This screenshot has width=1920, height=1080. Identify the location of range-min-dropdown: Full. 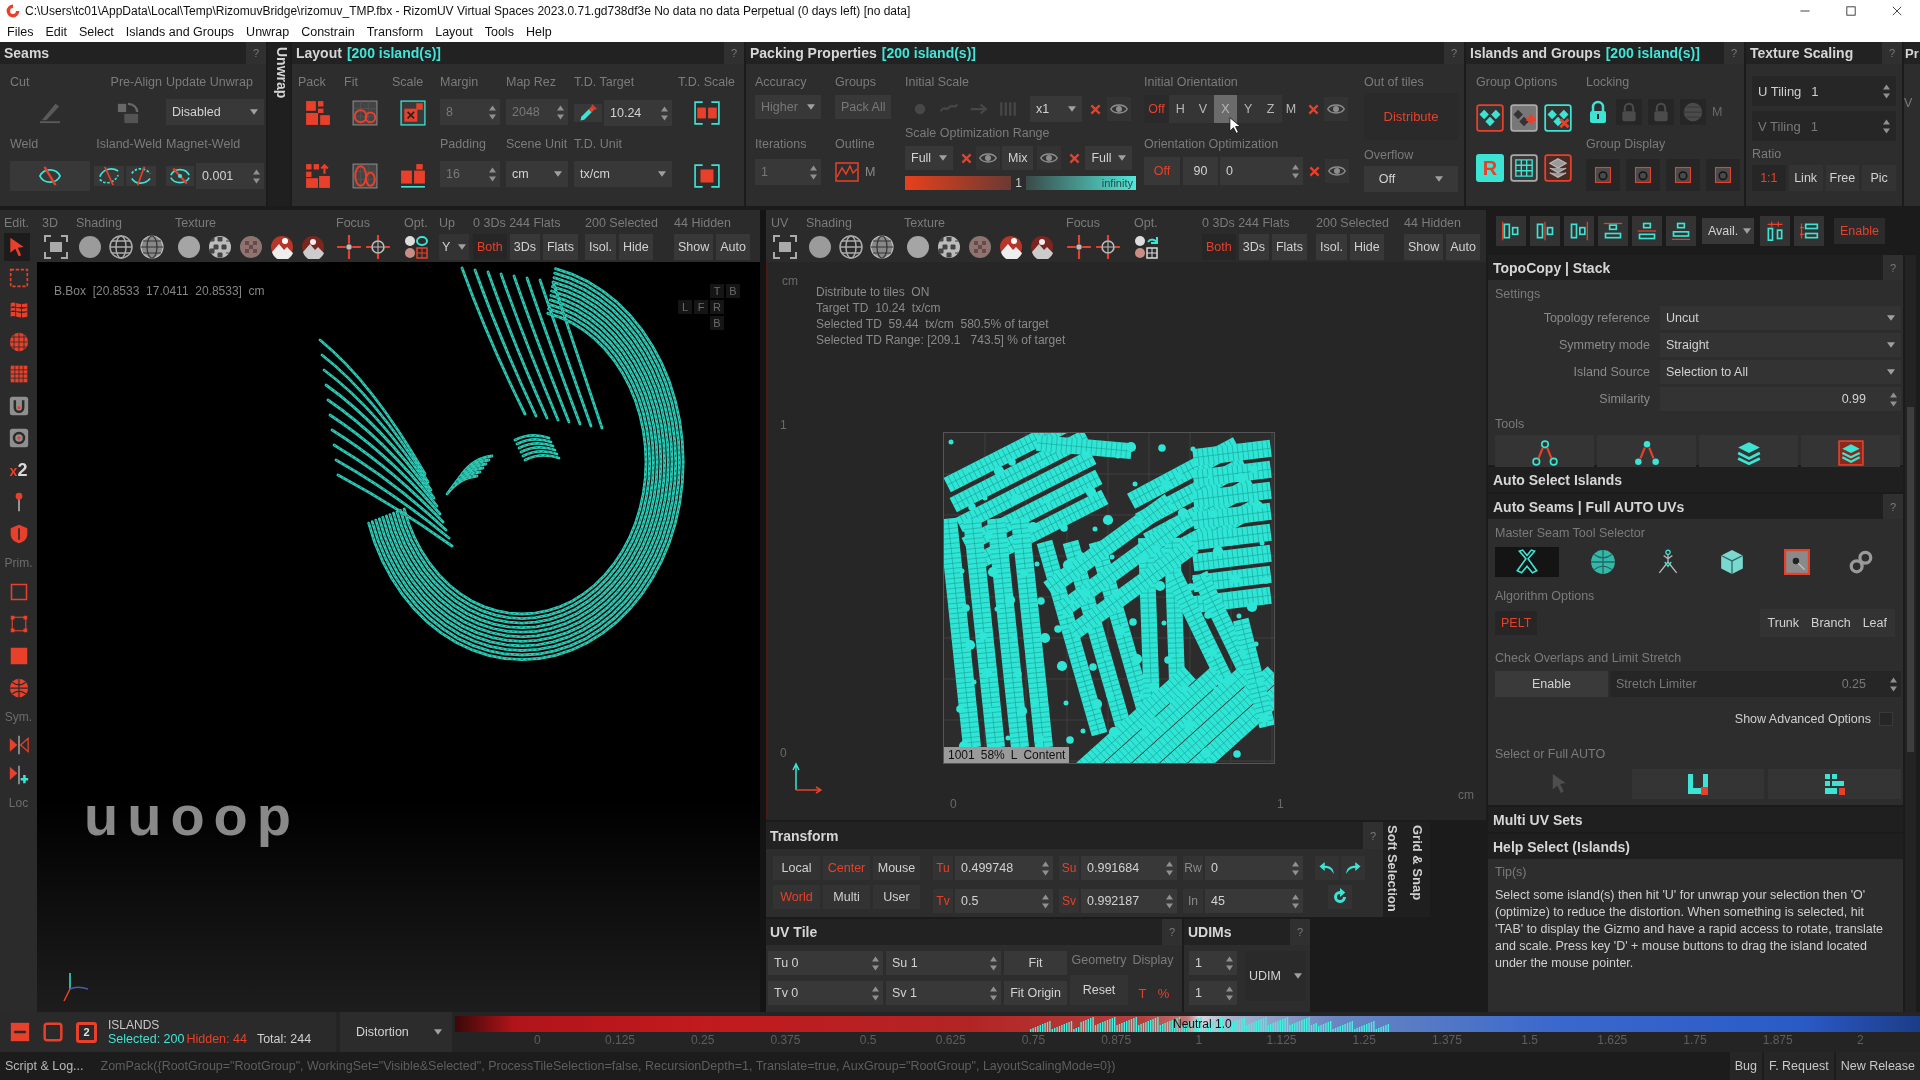
(929, 158).